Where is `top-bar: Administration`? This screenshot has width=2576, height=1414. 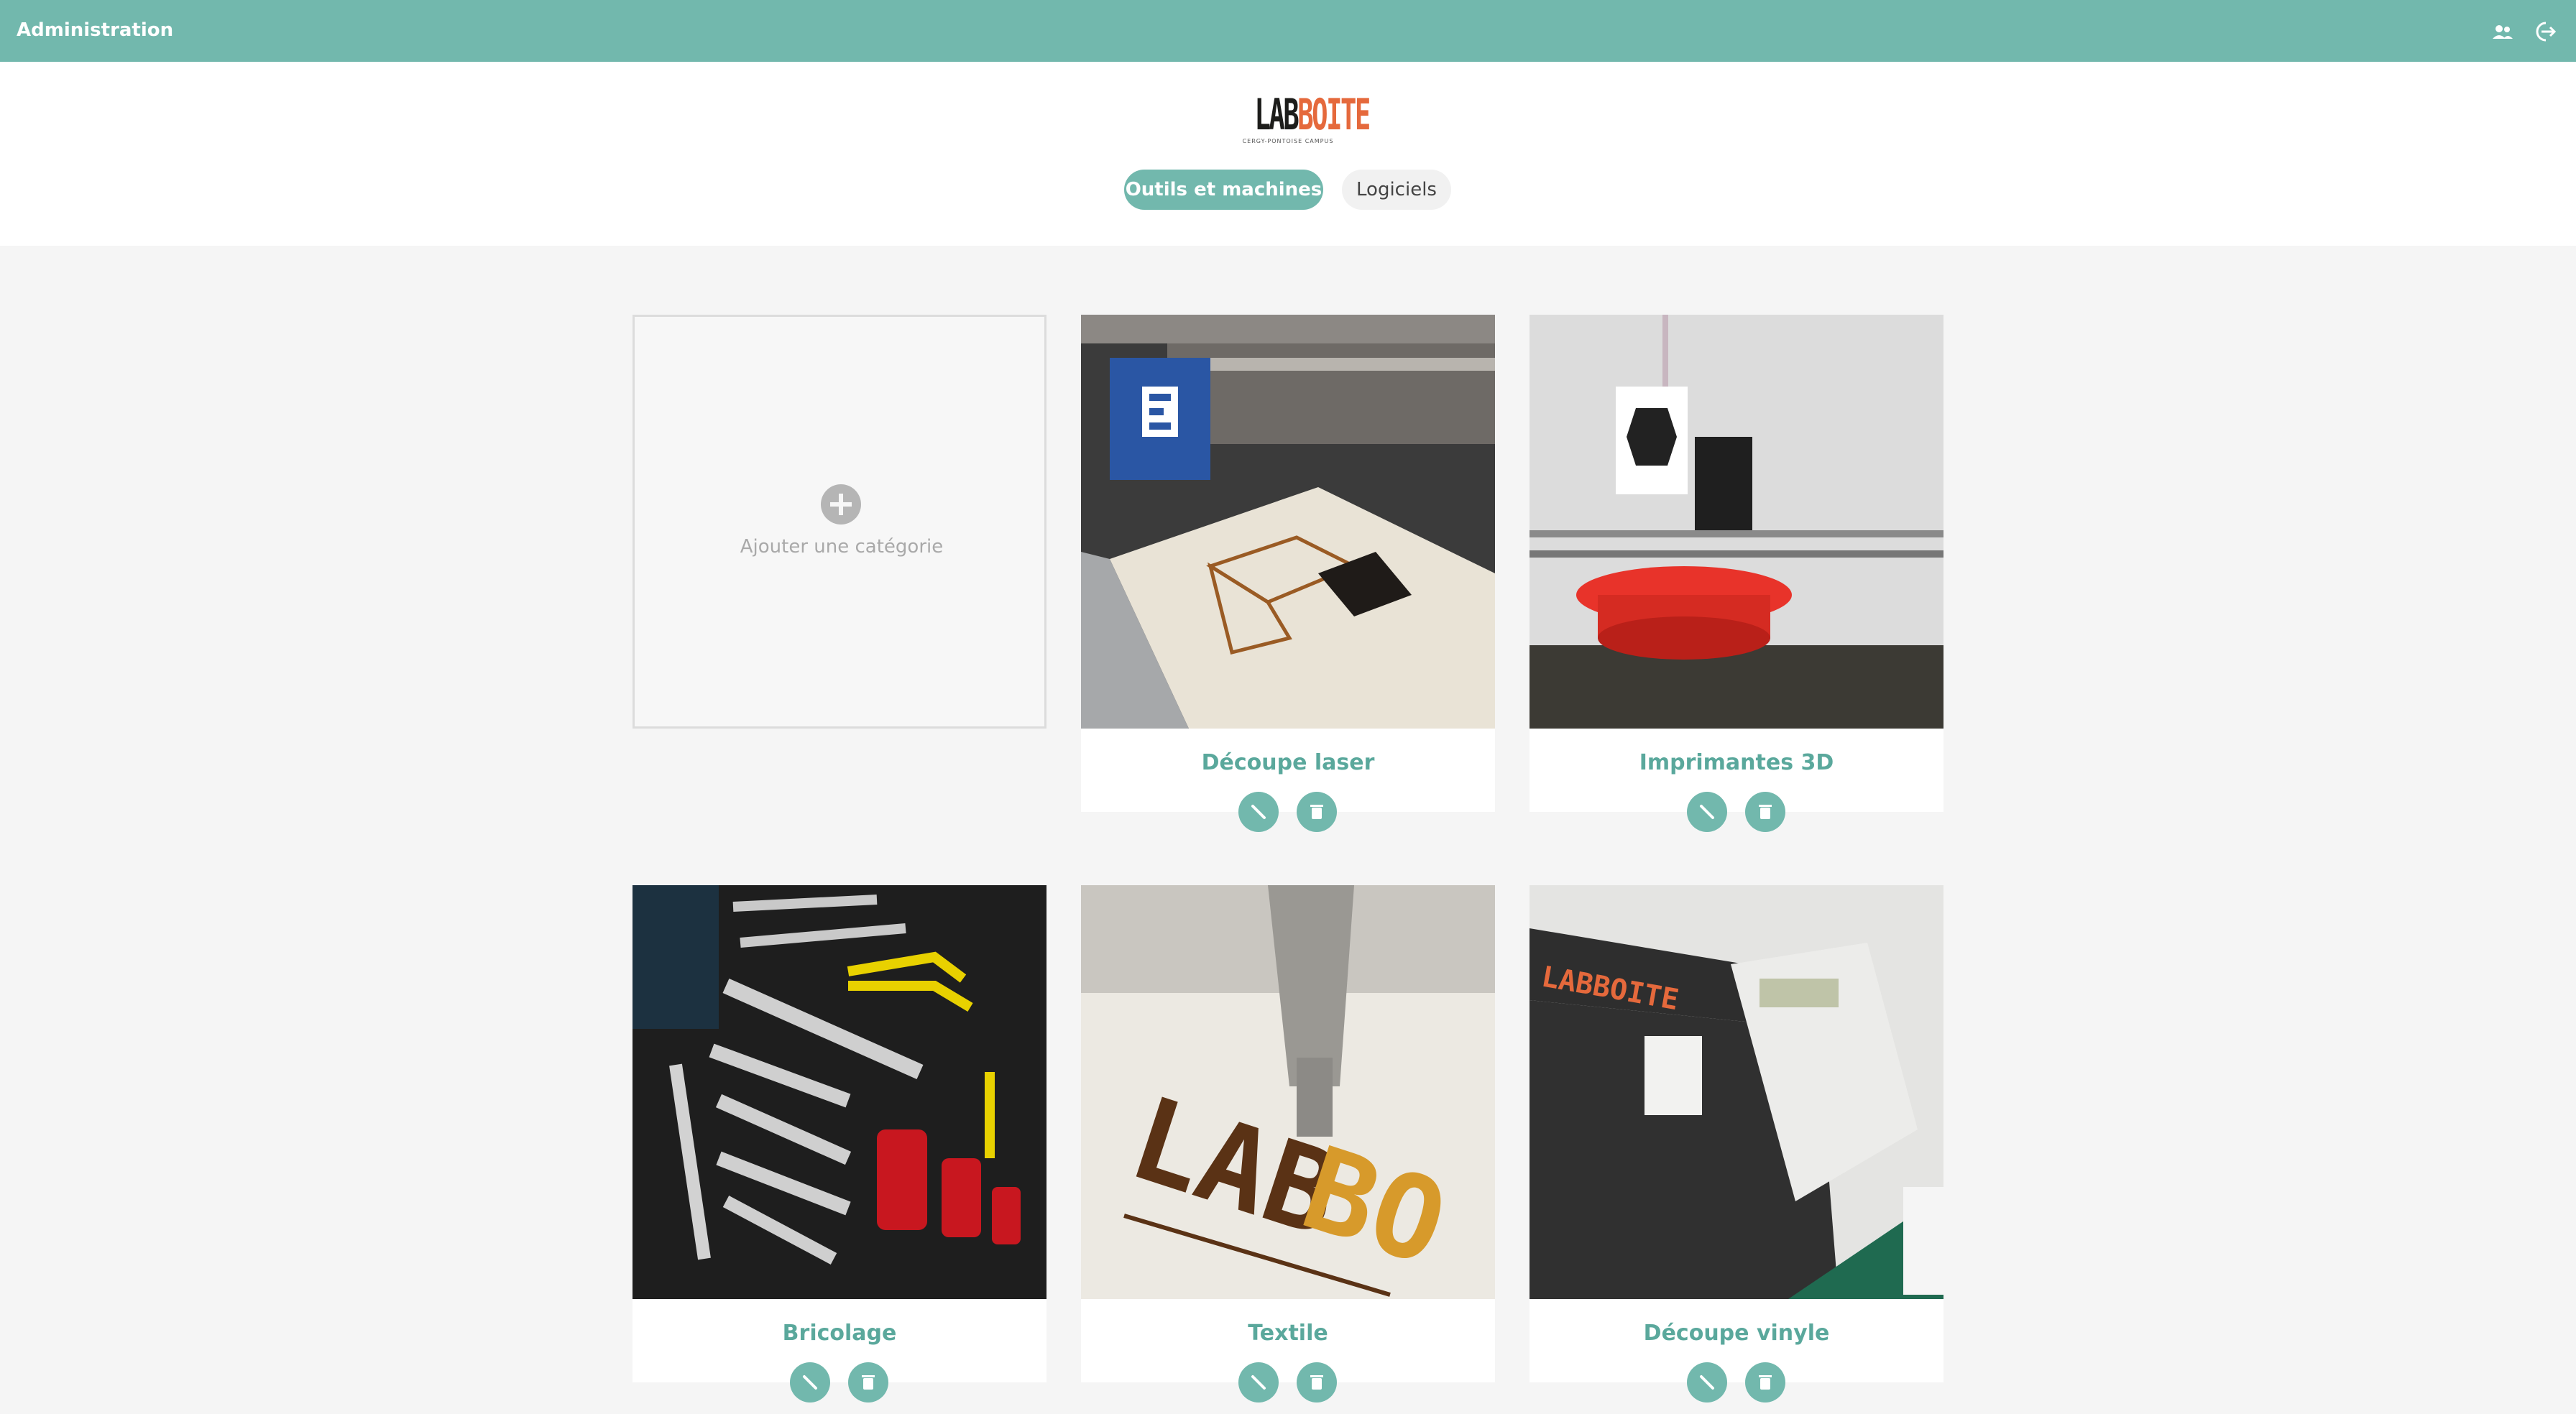
top-bar: Administration is located at coordinates (1288, 31).